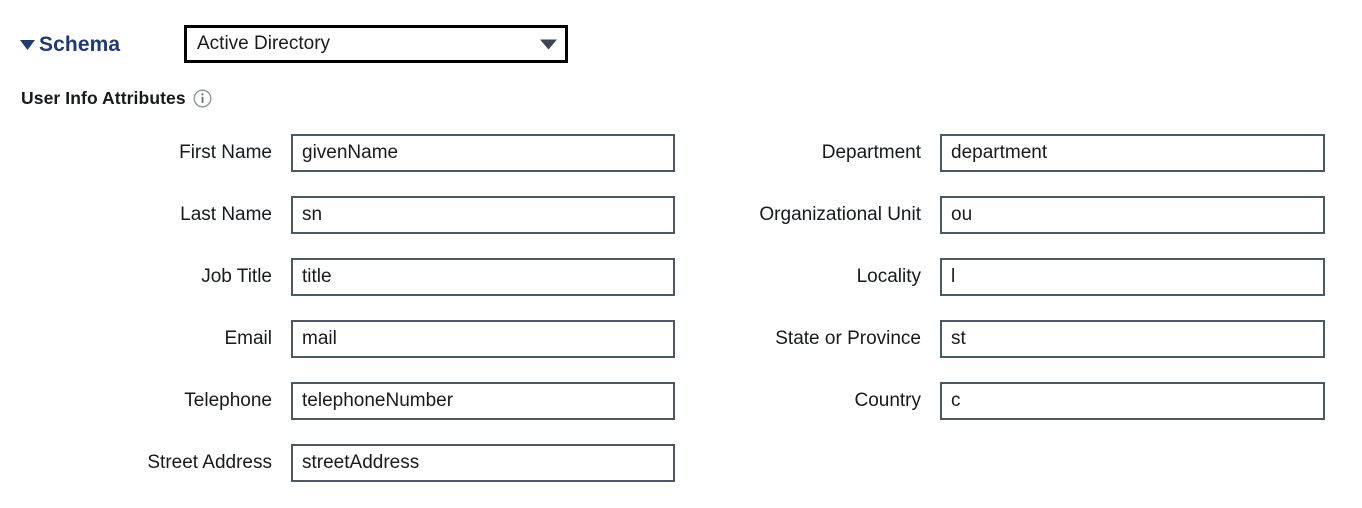  Describe the element at coordinates (1132, 215) in the screenshot. I see `input-organizational-unit` at that location.